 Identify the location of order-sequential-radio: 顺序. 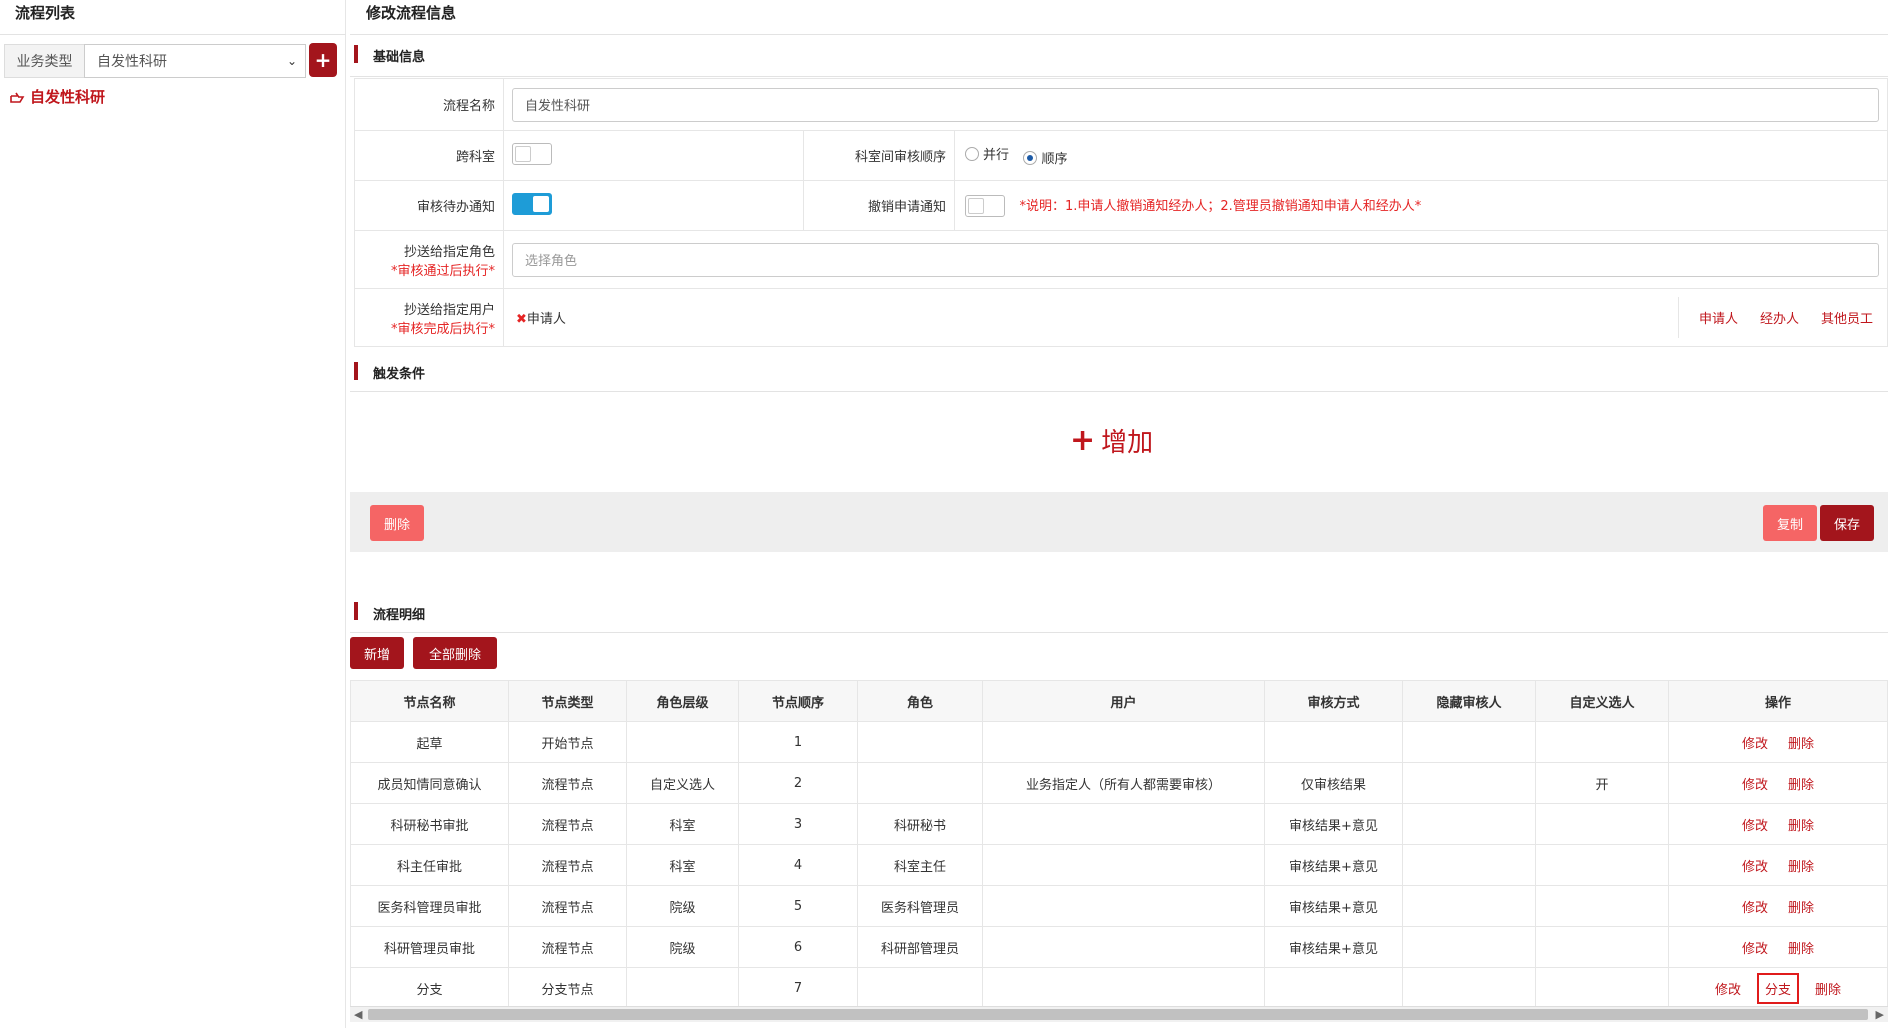
(1045, 157).